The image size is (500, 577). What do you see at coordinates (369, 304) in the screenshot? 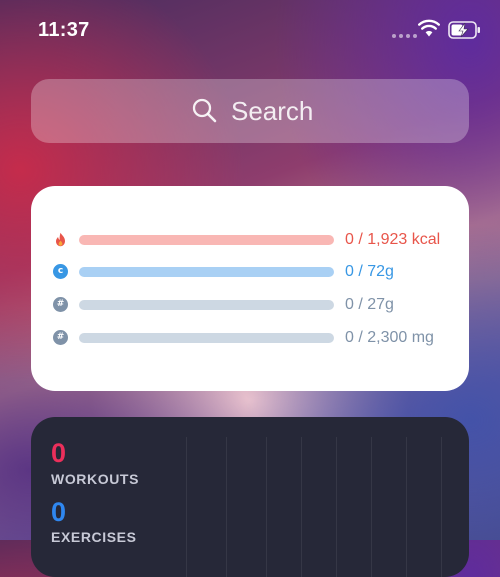
I see `fat-value: 0 / 27g` at bounding box center [369, 304].